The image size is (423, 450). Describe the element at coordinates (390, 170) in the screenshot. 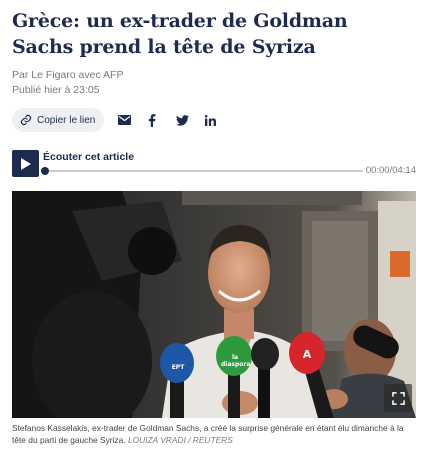

I see `audio-time: 00:00/04:14` at that location.